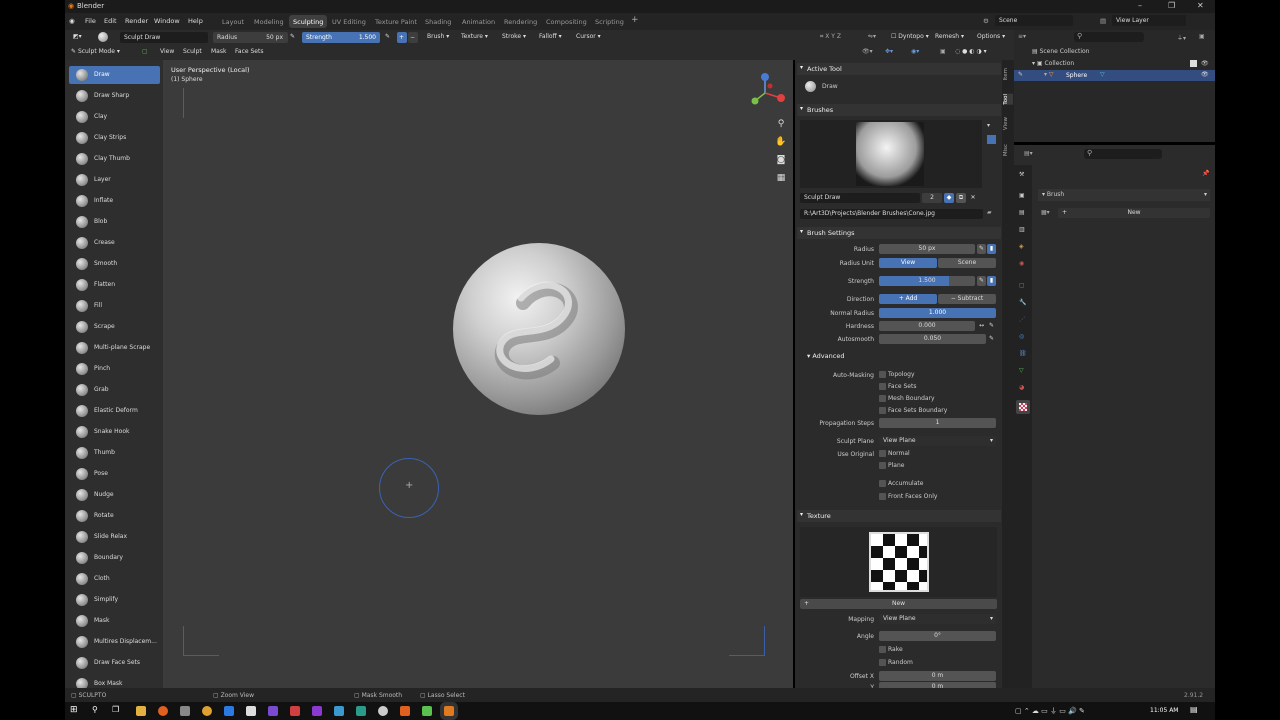  I want to click on brush-settings-section: Brush Settings, so click(899, 233).